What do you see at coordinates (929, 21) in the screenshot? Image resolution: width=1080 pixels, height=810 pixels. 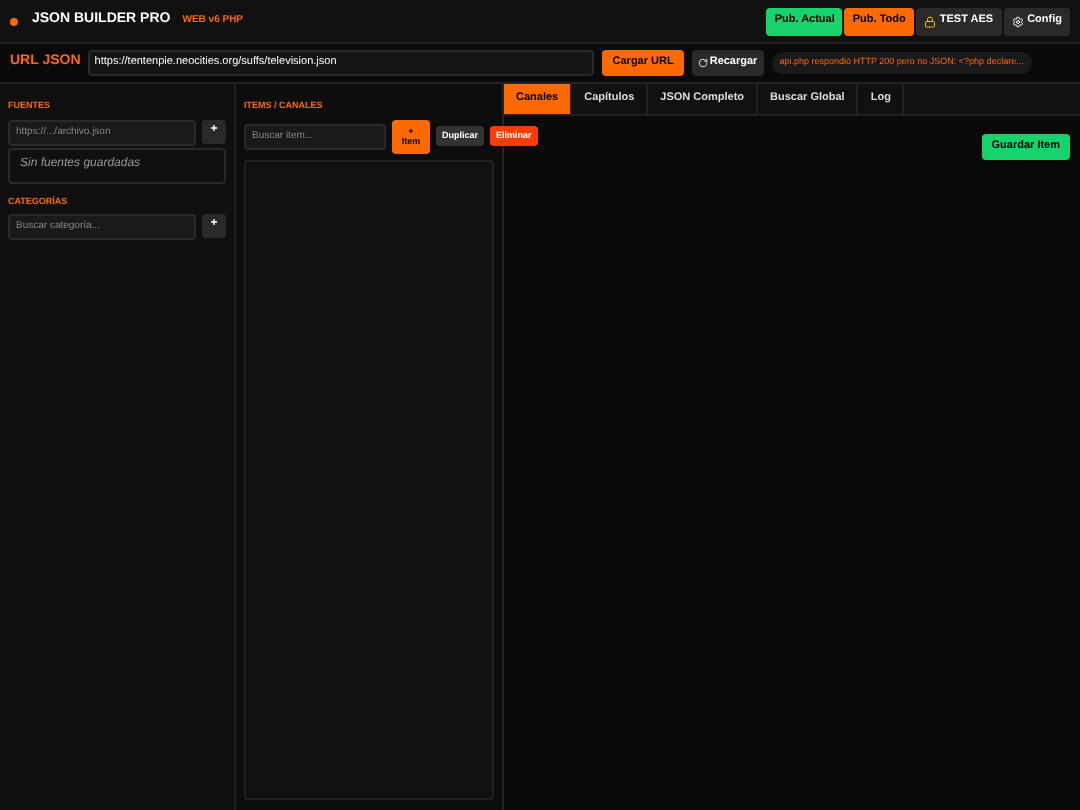 I see `lock-icon` at bounding box center [929, 21].